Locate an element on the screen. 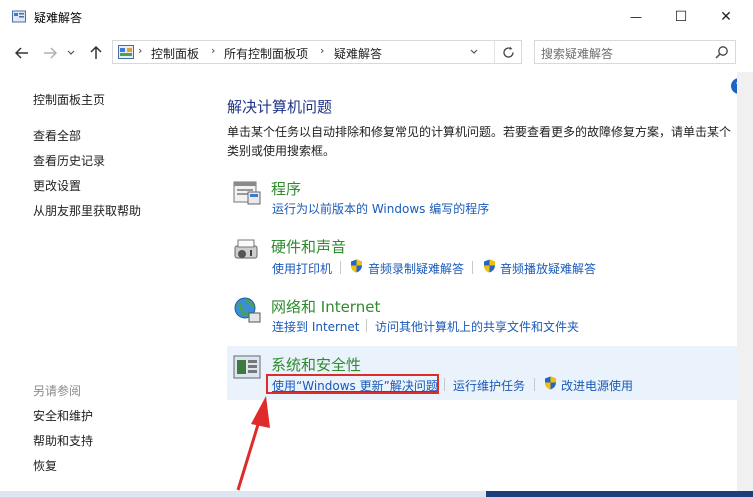 The height and width of the screenshot is (497, 753). address-dropdown is located at coordinates (474, 51).